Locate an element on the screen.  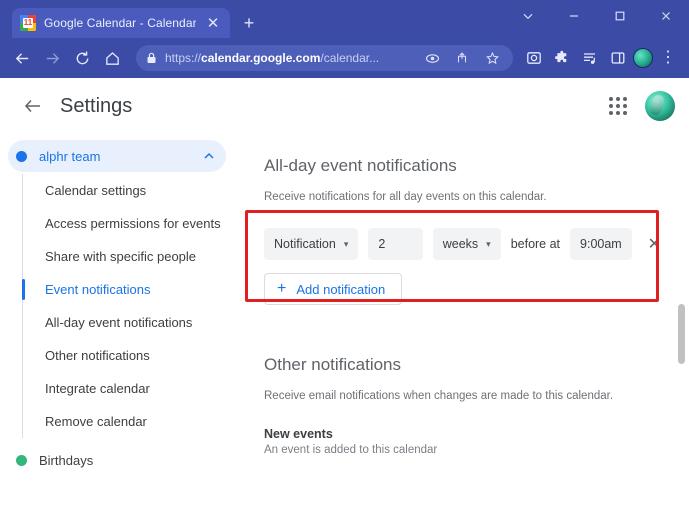
home-icon is located at coordinates (112, 58).